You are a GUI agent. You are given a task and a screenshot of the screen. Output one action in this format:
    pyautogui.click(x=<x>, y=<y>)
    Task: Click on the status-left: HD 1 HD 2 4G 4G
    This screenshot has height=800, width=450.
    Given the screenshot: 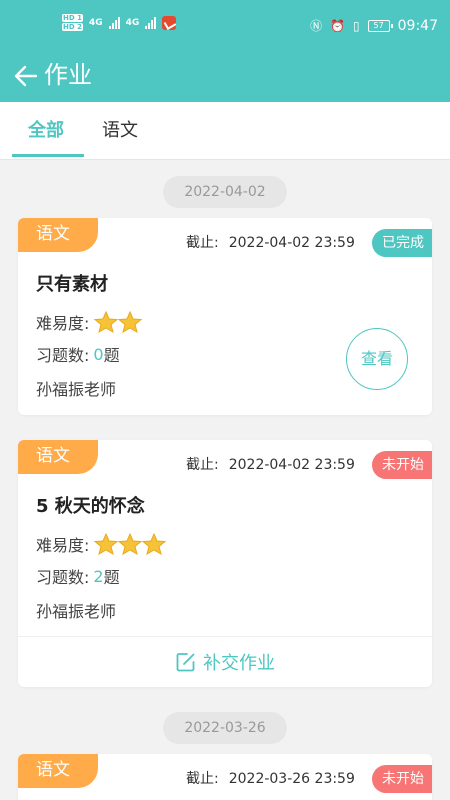 What is the action you would take?
    pyautogui.click(x=119, y=22)
    